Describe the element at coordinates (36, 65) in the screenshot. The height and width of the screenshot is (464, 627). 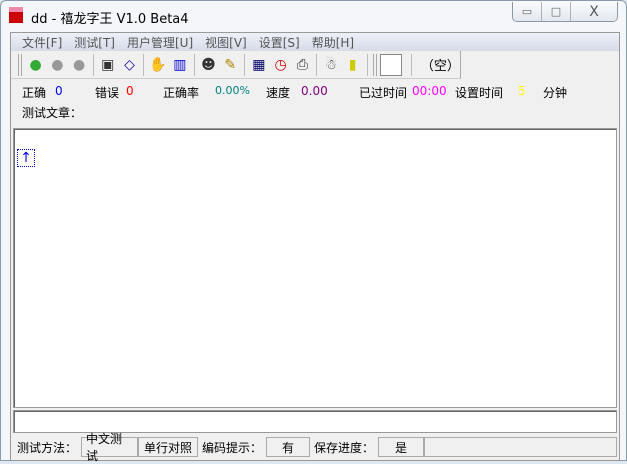
I see `traffic-light-icon: ●` at that location.